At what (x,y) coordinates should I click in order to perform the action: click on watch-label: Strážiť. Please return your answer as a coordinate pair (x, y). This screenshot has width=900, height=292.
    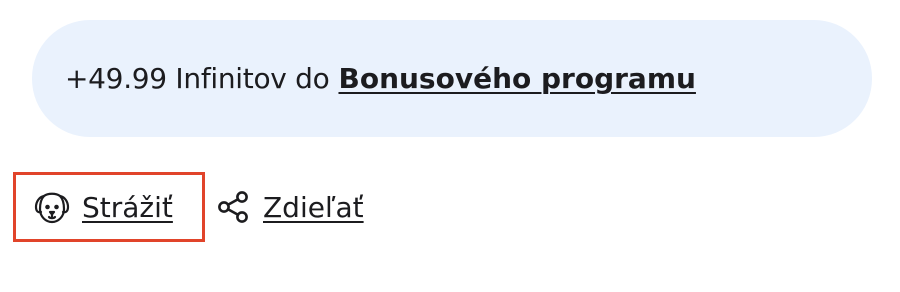
    Looking at the image, I should click on (127, 207).